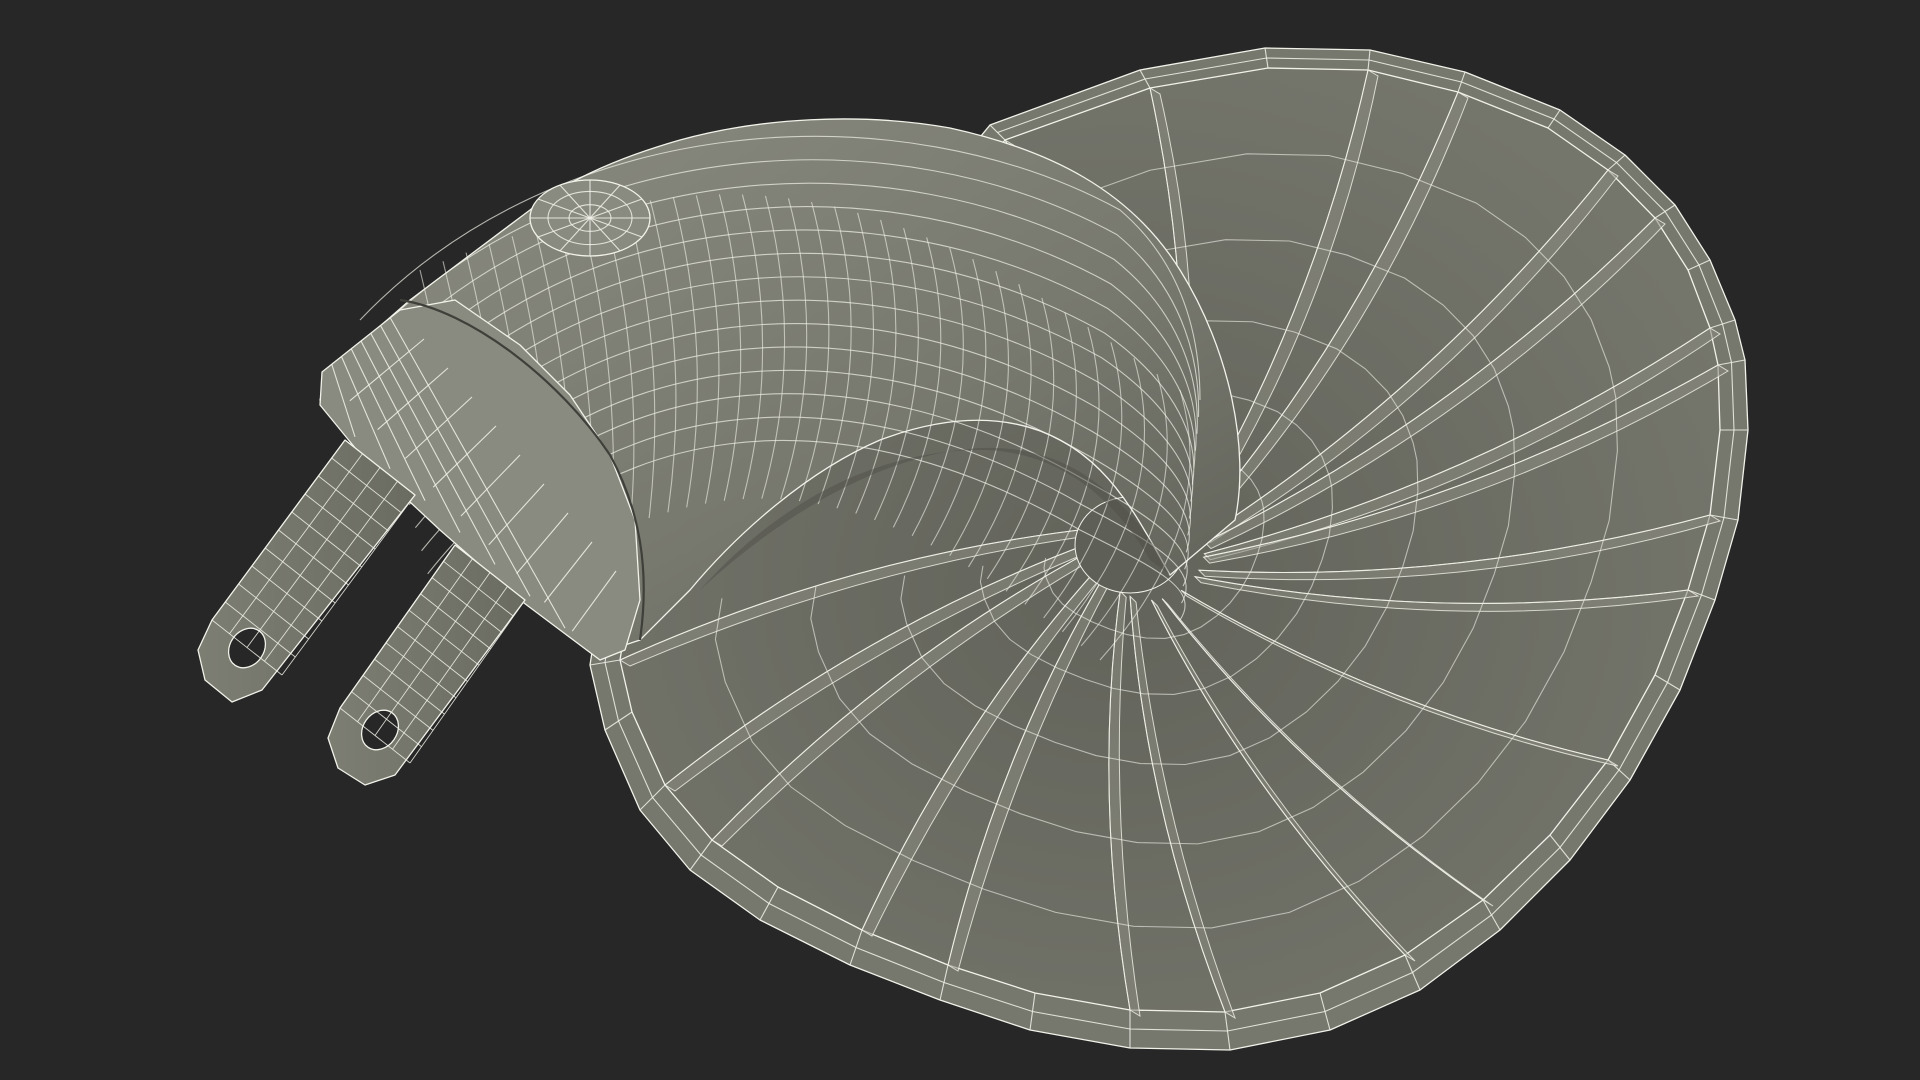 The height and width of the screenshot is (1080, 1920). What do you see at coordinates (426, 665) in the screenshot?
I see `prong-right` at bounding box center [426, 665].